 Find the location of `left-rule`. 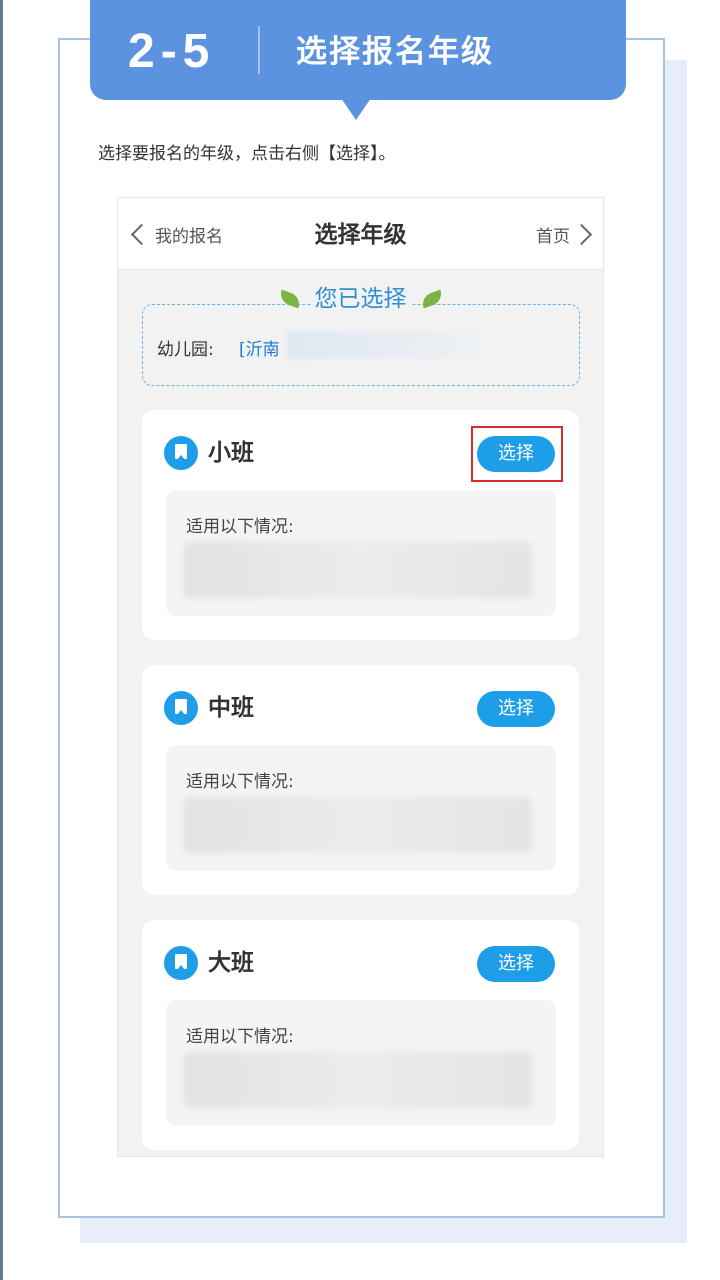

left-rule is located at coordinates (1, 640).